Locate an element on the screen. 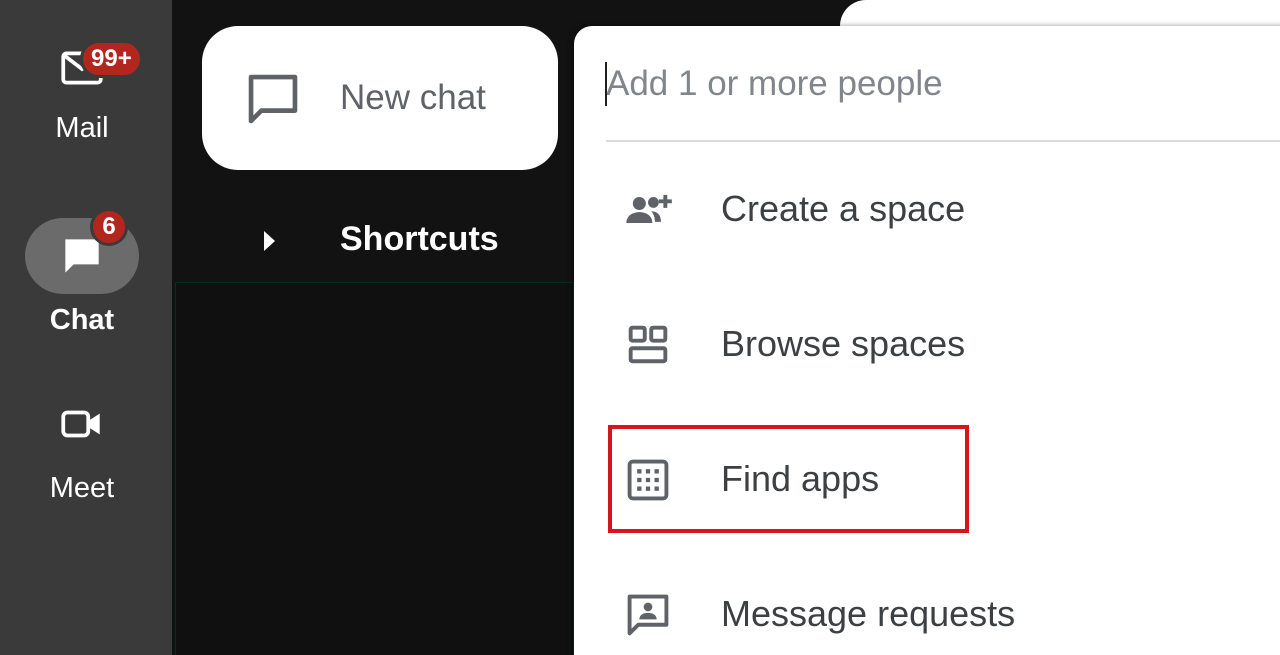 The height and width of the screenshot is (655, 1280). menu-item-label: Browse spaces is located at coordinates (843, 343).